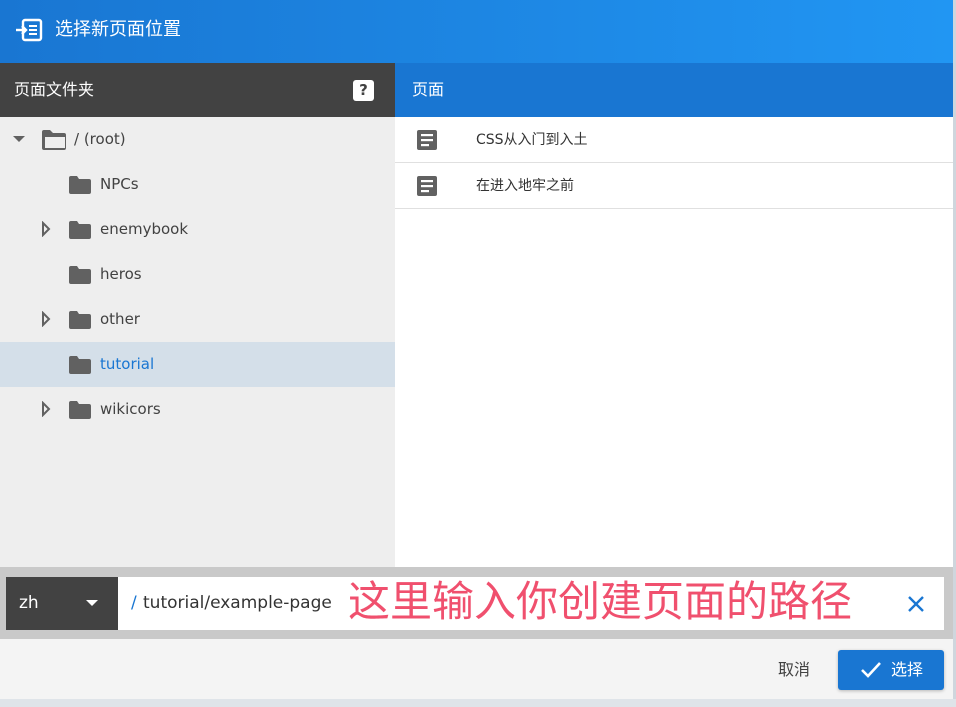  Describe the element at coordinates (92, 603) in the screenshot. I see `dropdown-arrow-icon` at that location.